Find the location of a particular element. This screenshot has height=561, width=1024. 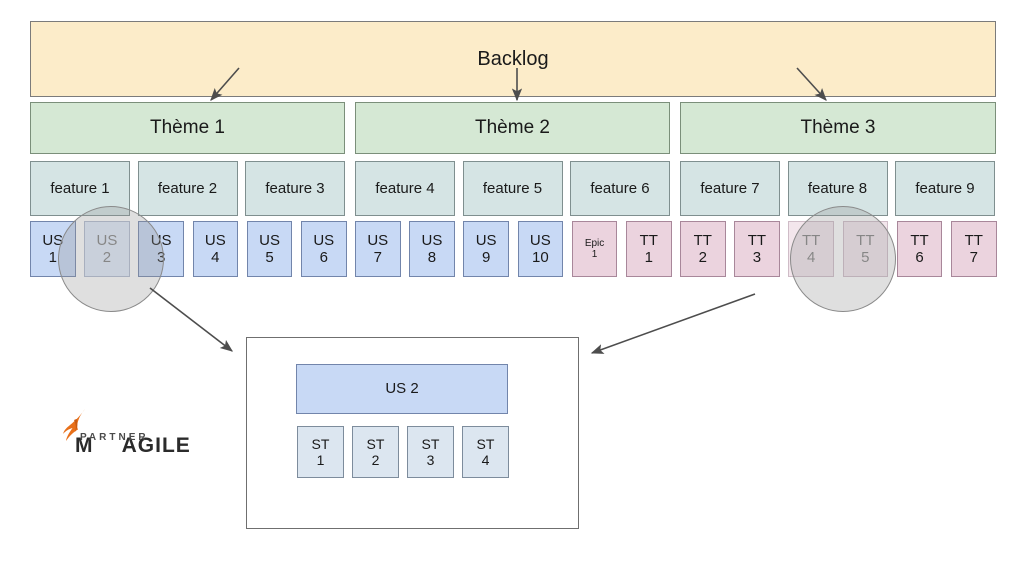

subtask-card-2: ST 2 is located at coordinates (375, 452).